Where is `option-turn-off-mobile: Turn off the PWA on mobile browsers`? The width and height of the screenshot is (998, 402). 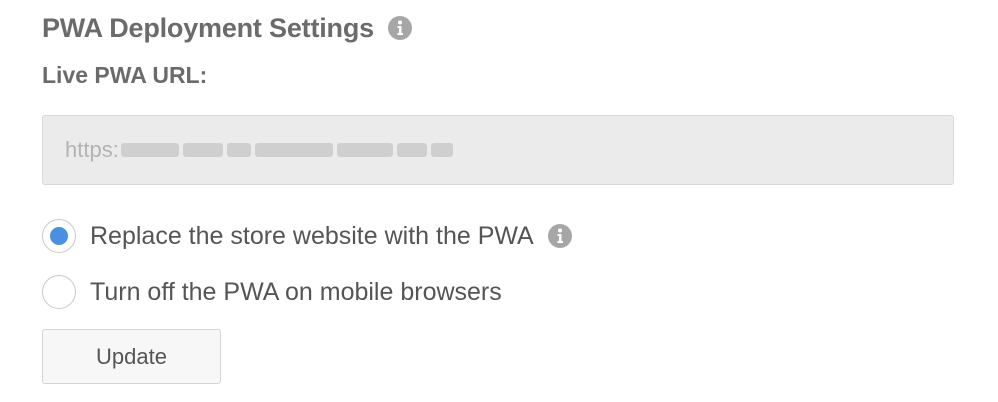
option-turn-off-mobile: Turn off the PWA on mobile browsers is located at coordinates (272, 292).